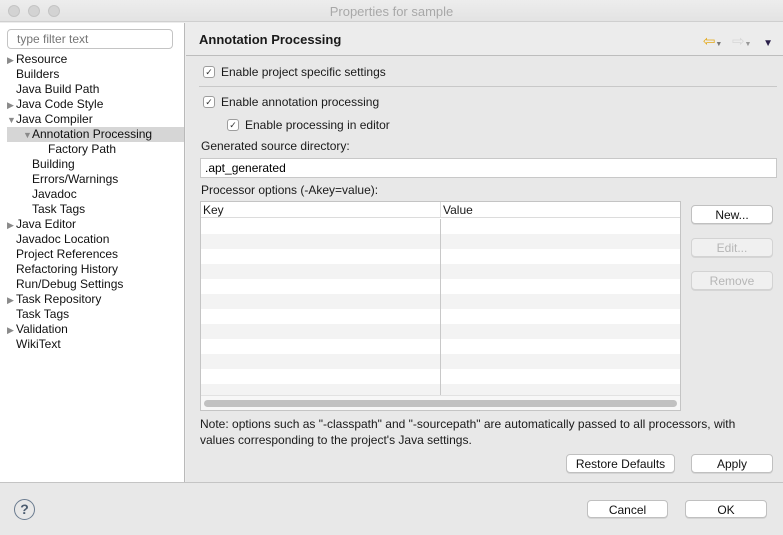  What do you see at coordinates (391, 11) in the screenshot?
I see `window-title: Properties for sample` at bounding box center [391, 11].